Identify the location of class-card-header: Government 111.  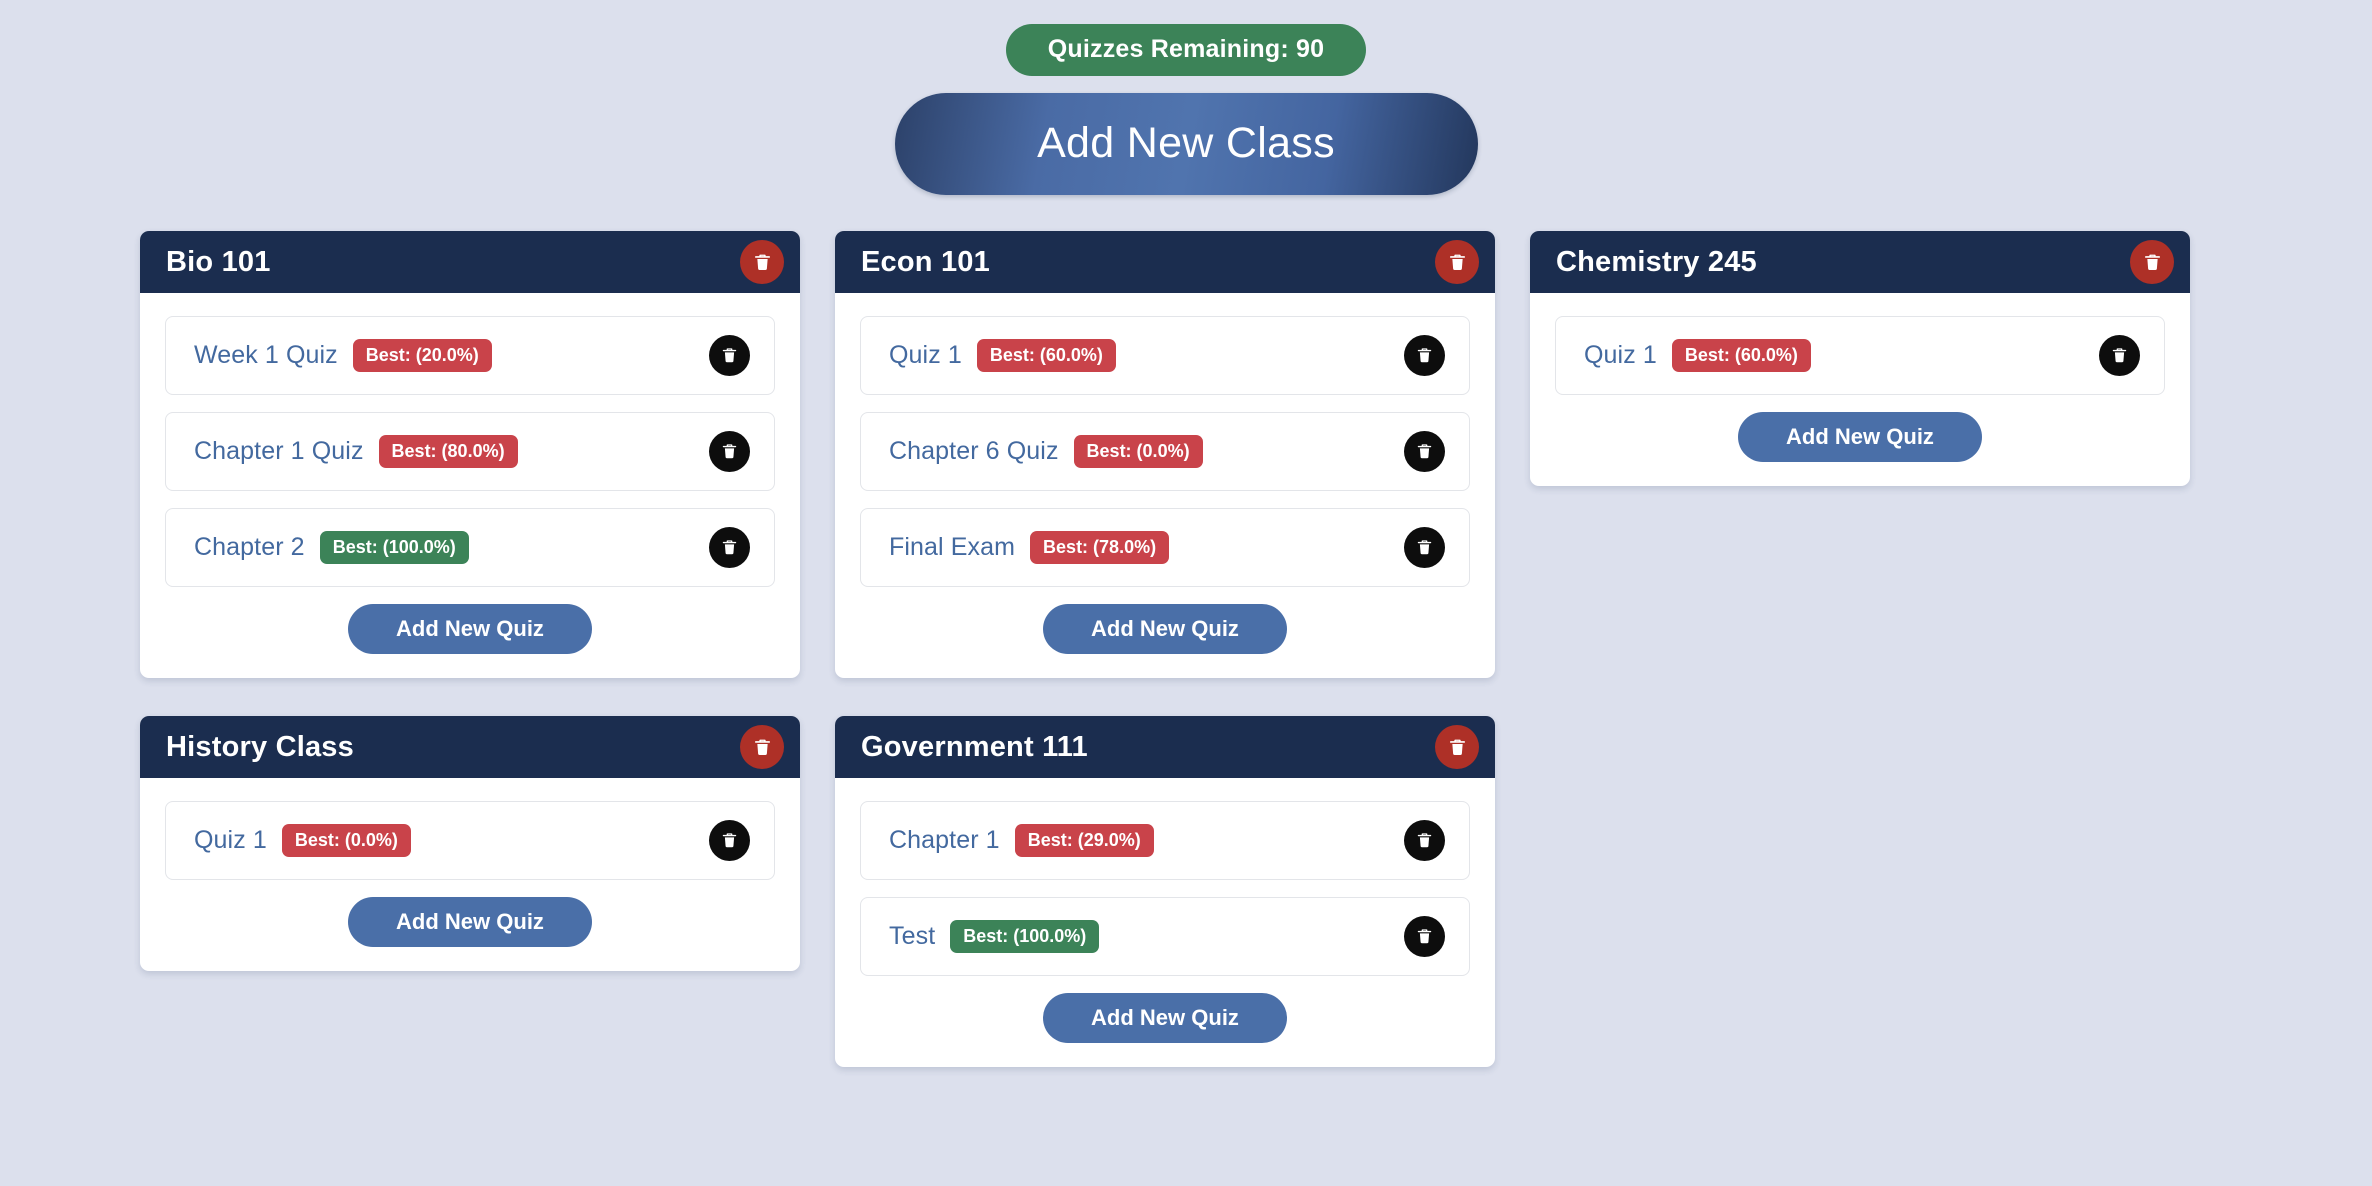
(1165, 747).